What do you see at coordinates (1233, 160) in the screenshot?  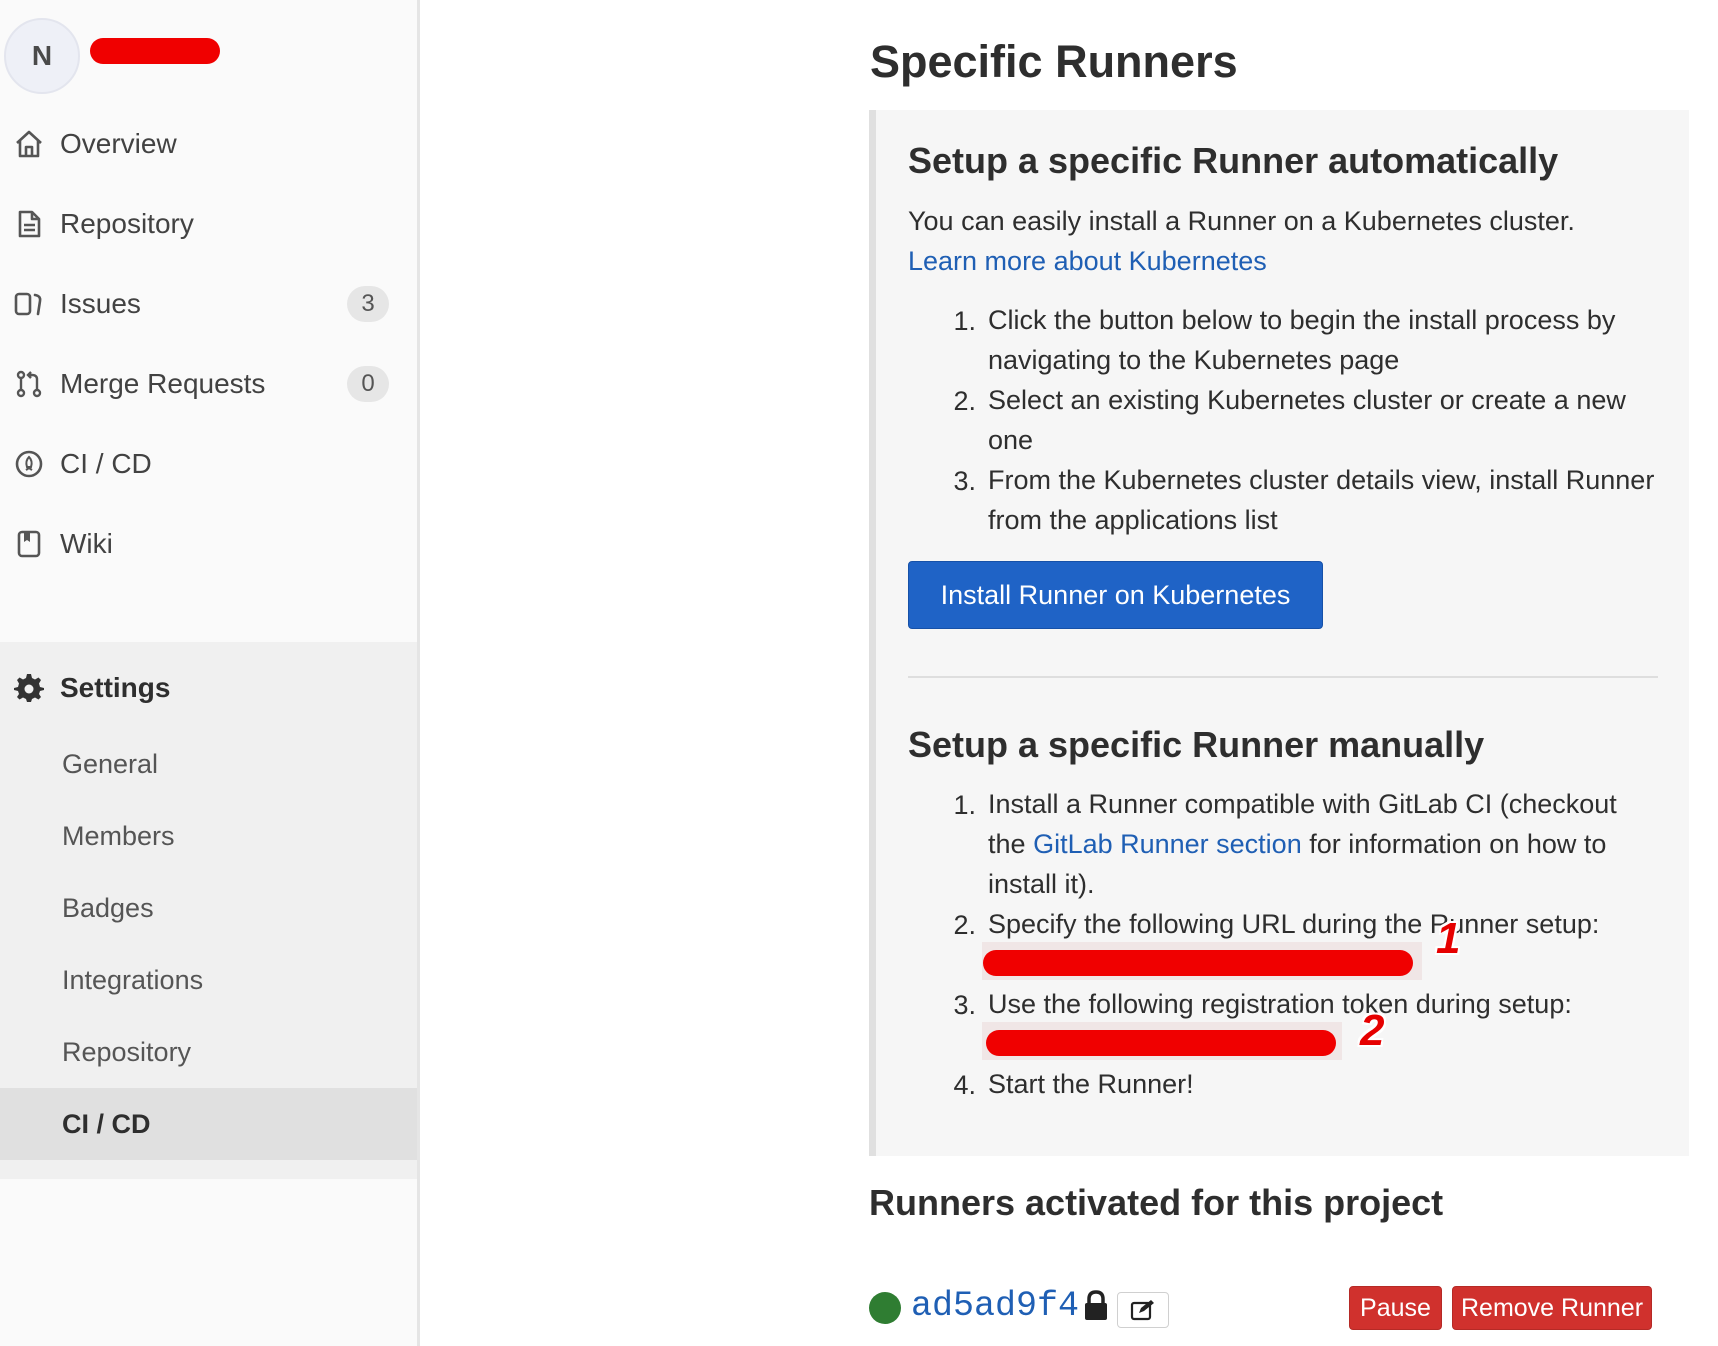 I see `auto-setup-heading: Setup a specific Runner automatically` at bounding box center [1233, 160].